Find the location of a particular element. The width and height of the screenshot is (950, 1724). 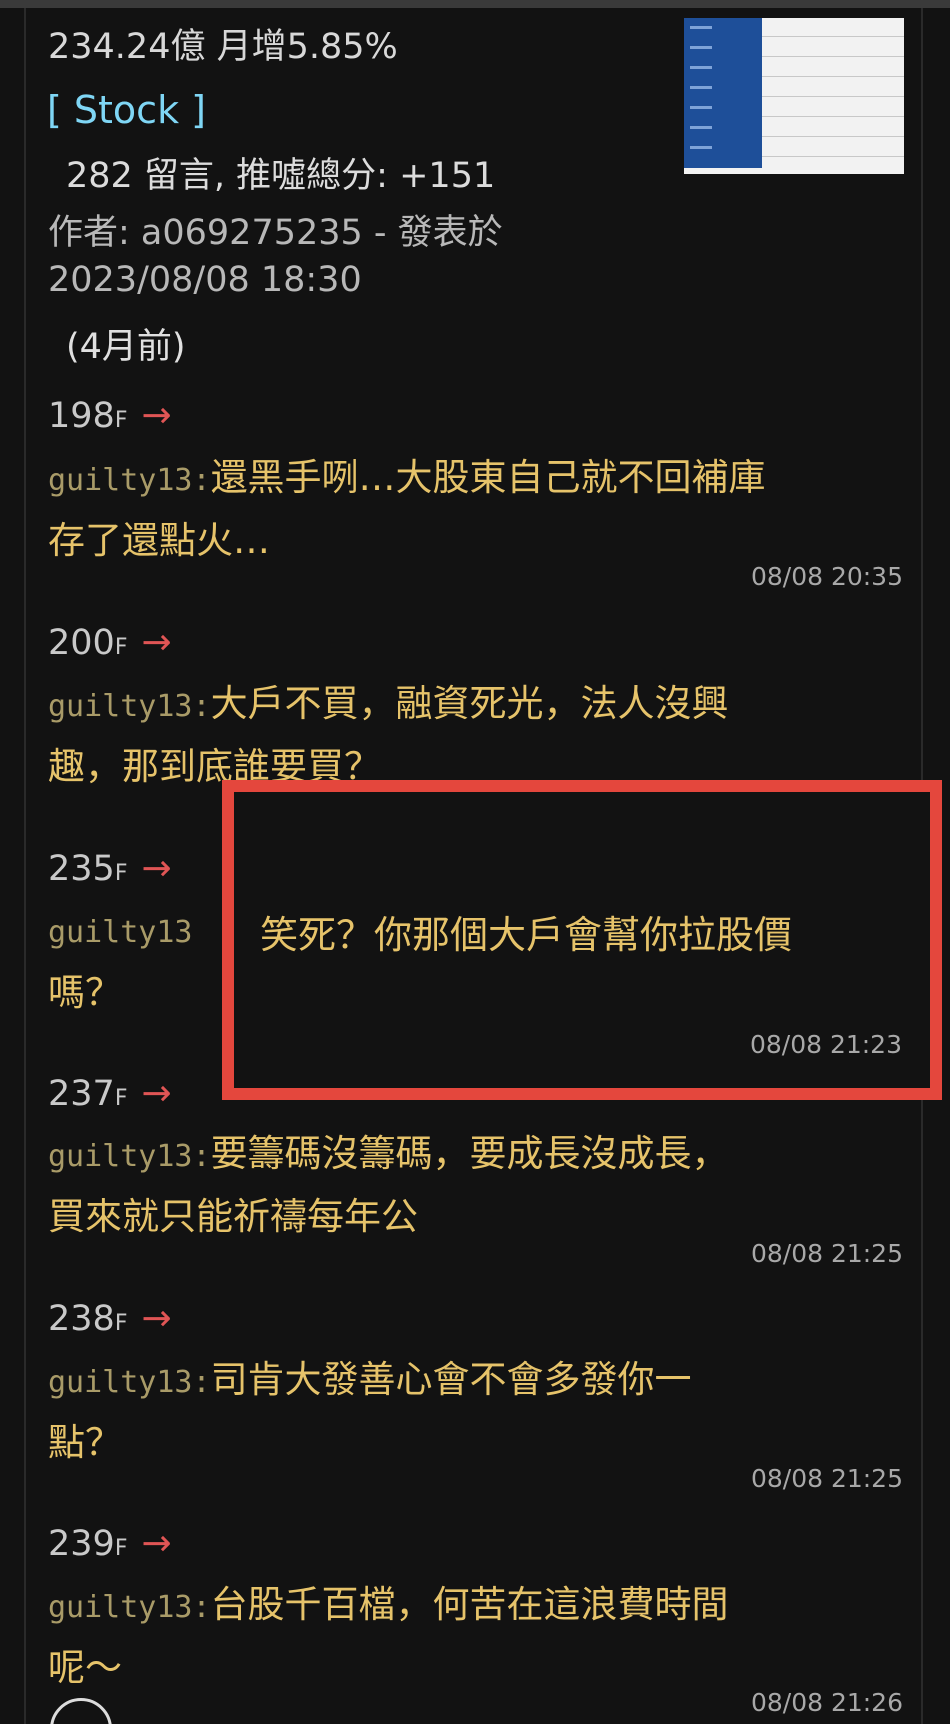

comment-timestamp: 08/08 20:35 is located at coordinates (826, 576).